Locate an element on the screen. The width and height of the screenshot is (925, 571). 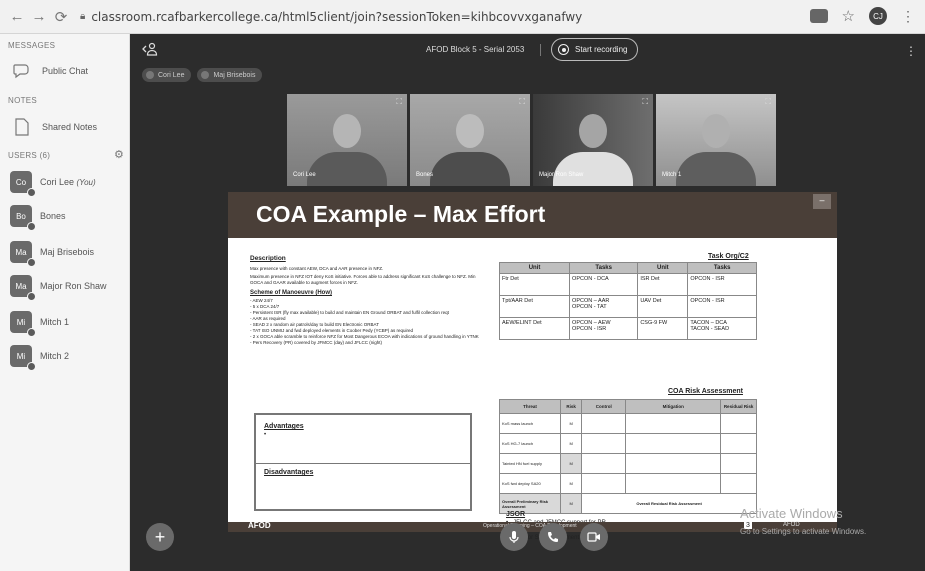
table-row: Ftr Det OPCON - DCA ISR Det OPCON - ISR is located at coordinates (627, 284).